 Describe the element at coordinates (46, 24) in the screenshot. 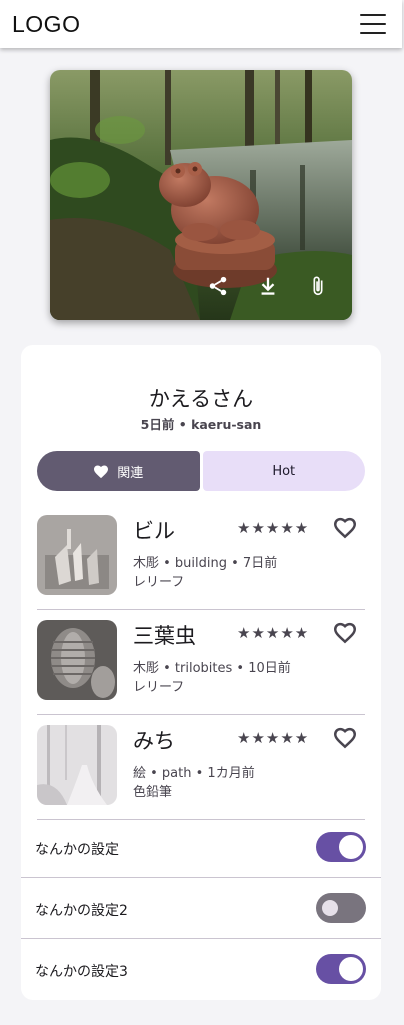

I see `logo: LOGO` at that location.